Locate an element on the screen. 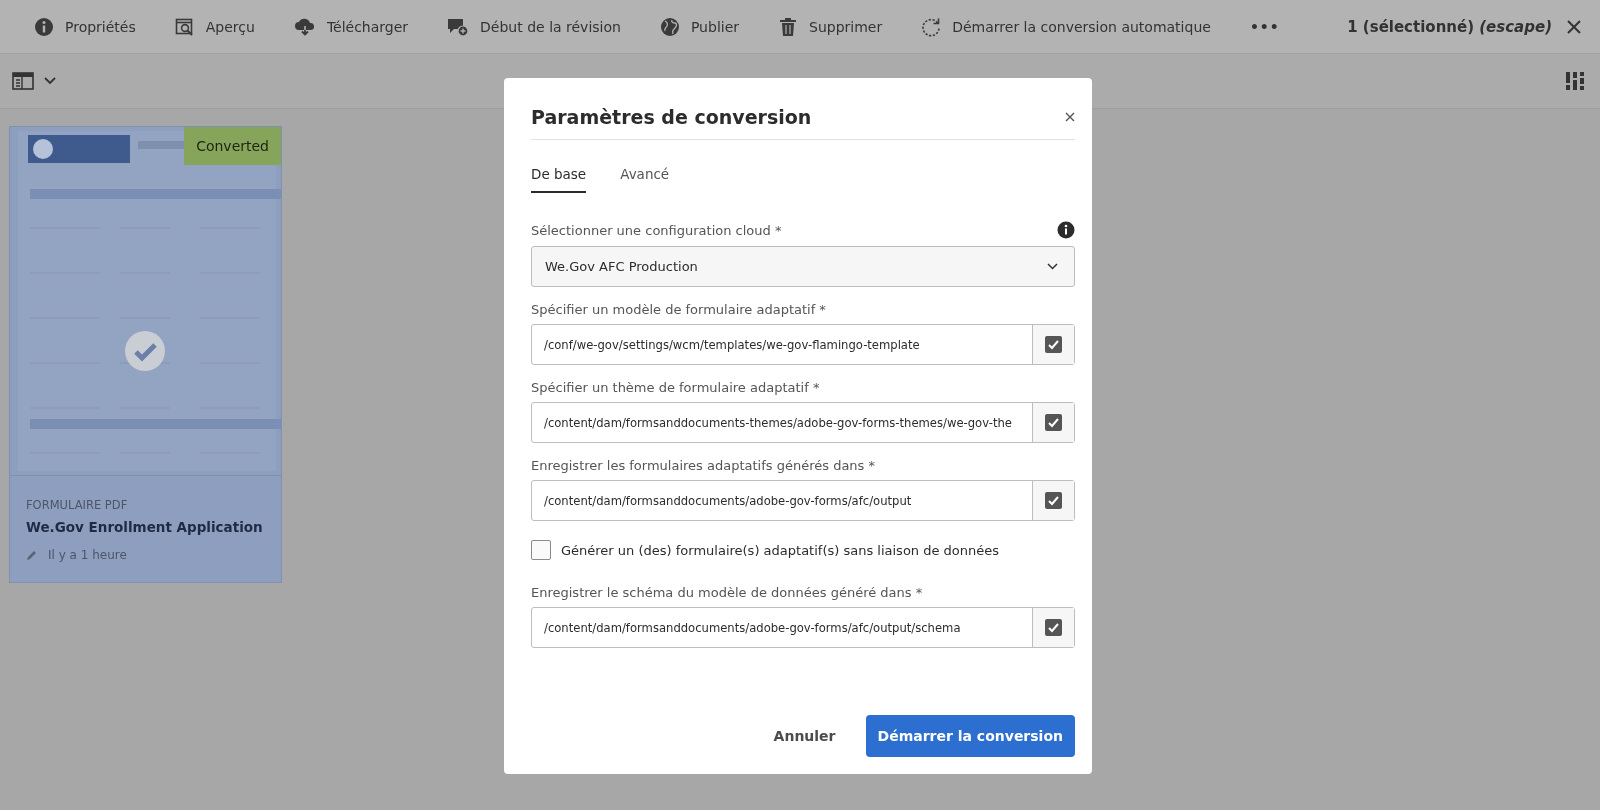  view-switch-button is located at coordinates (1575, 81).